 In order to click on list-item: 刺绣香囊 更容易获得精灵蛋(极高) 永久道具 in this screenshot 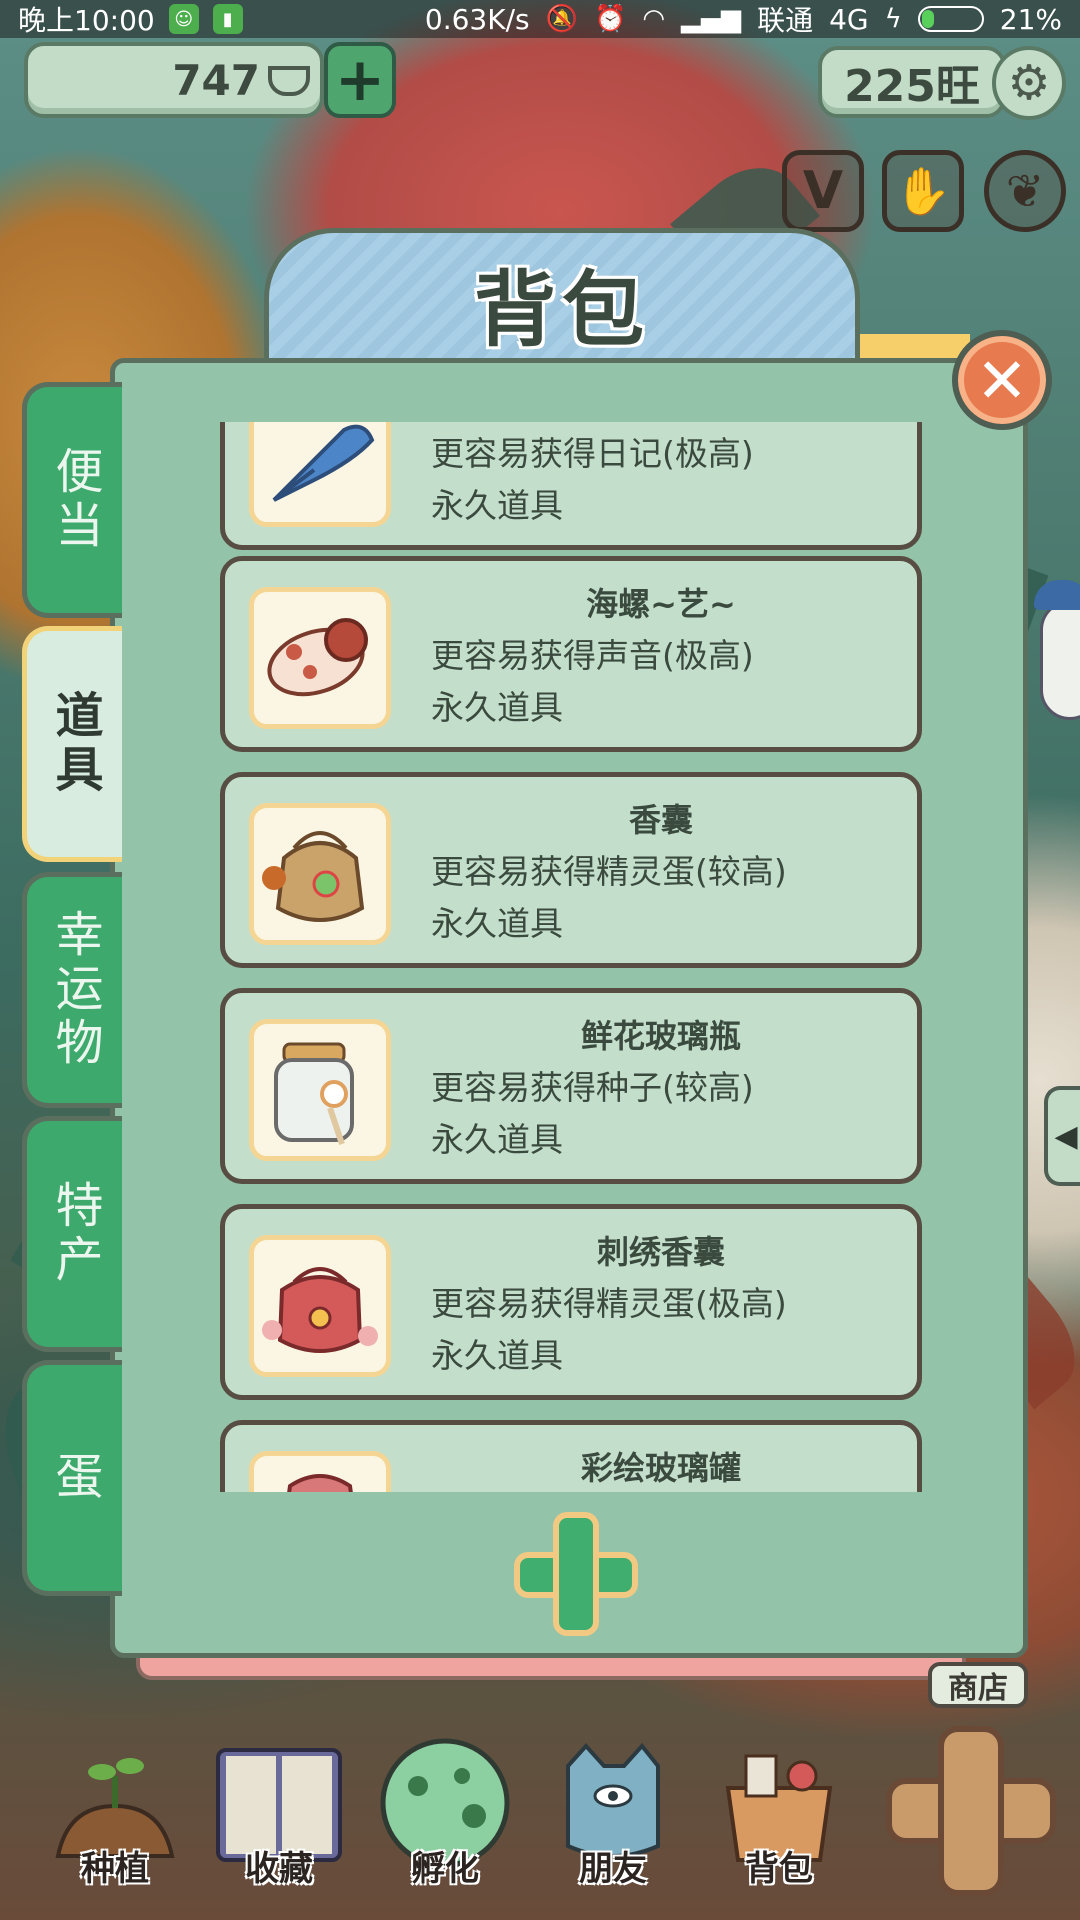, I will do `click(571, 1302)`.